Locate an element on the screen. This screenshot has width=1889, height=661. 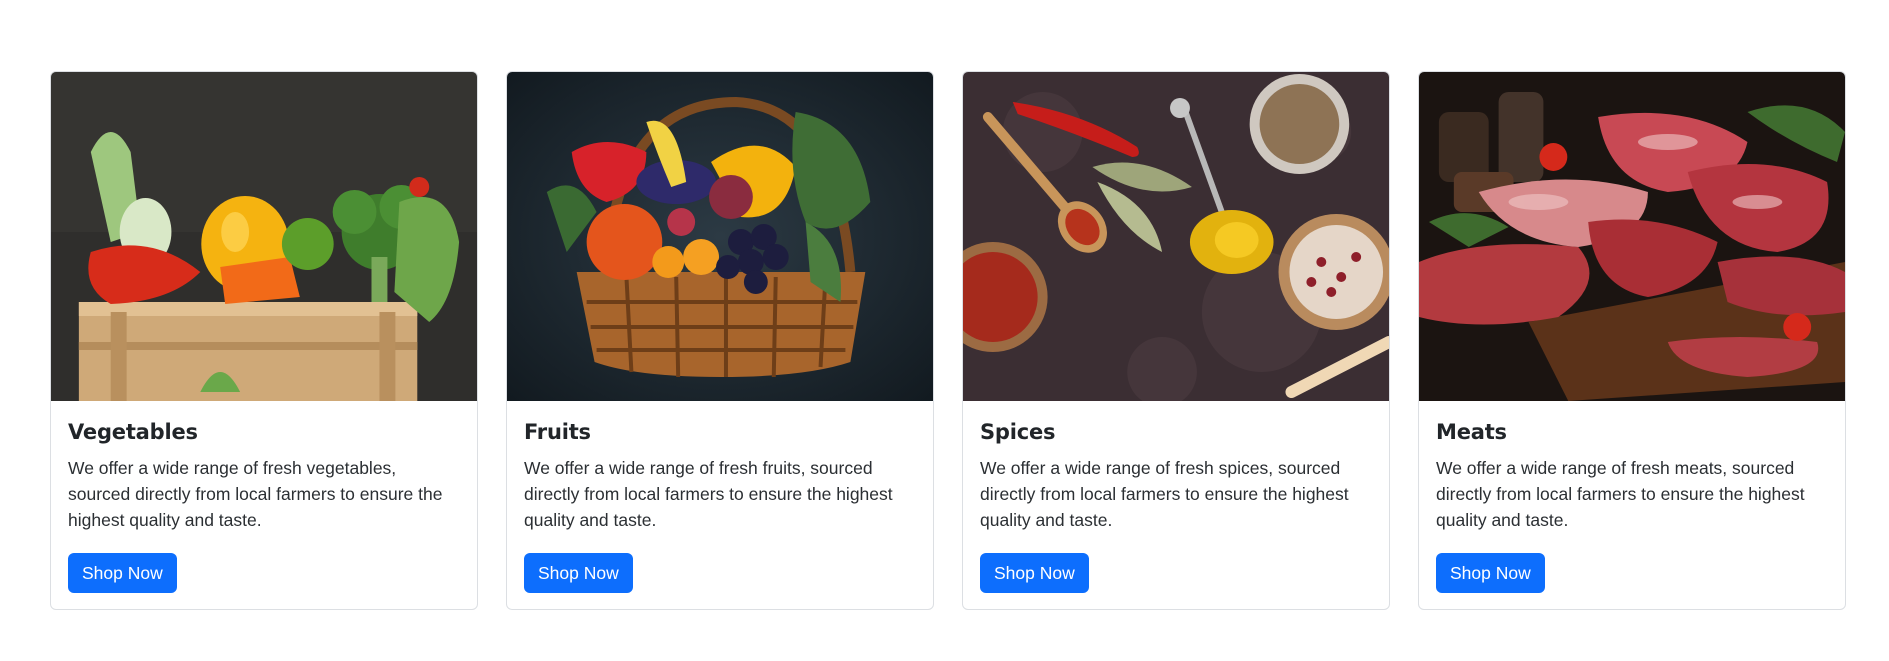
card-title: Vegetables is located at coordinates (133, 432).